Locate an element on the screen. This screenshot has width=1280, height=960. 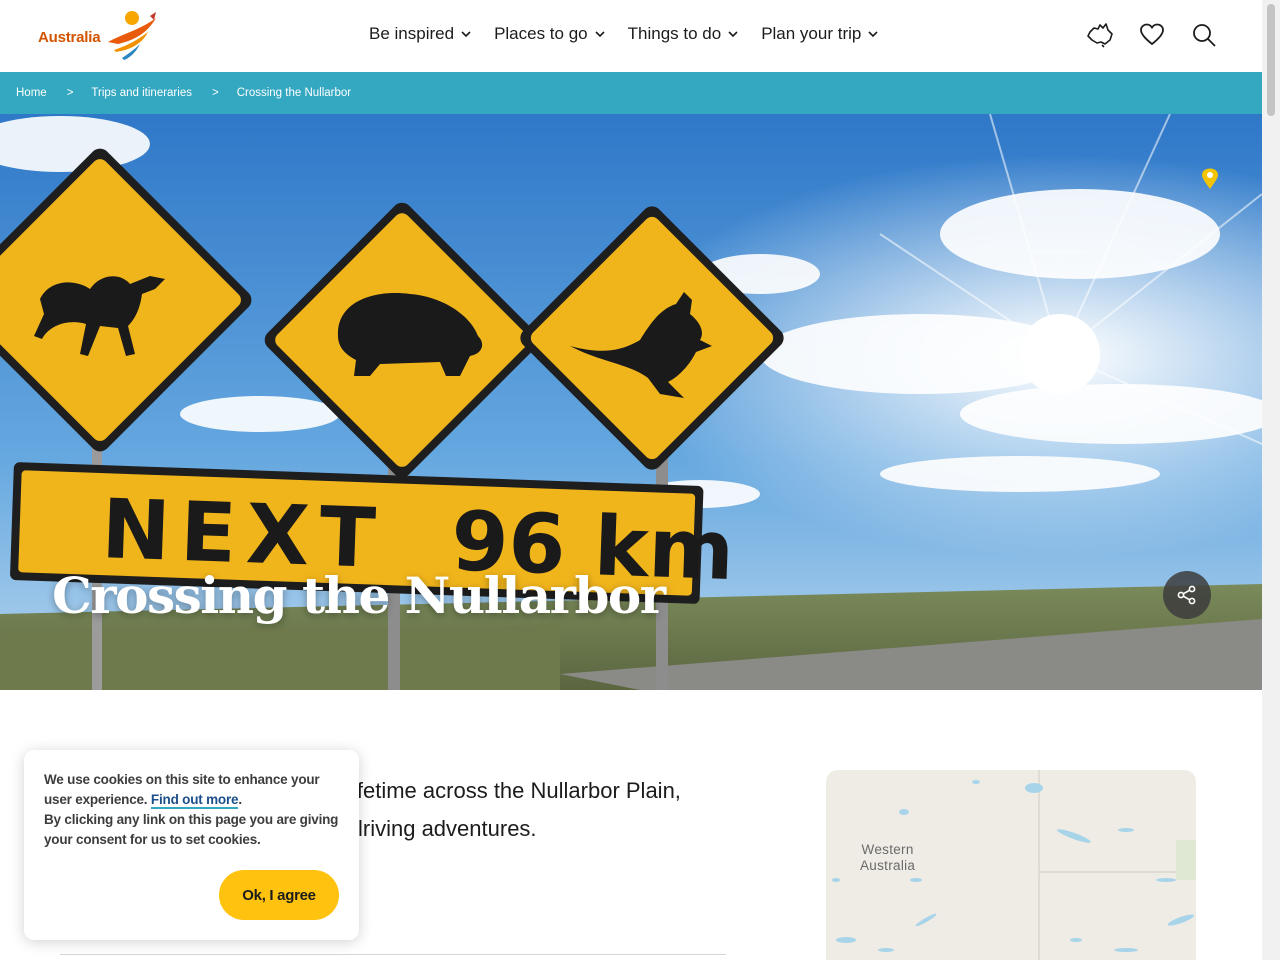
australia-logo: Australia is located at coordinates (100, 37).